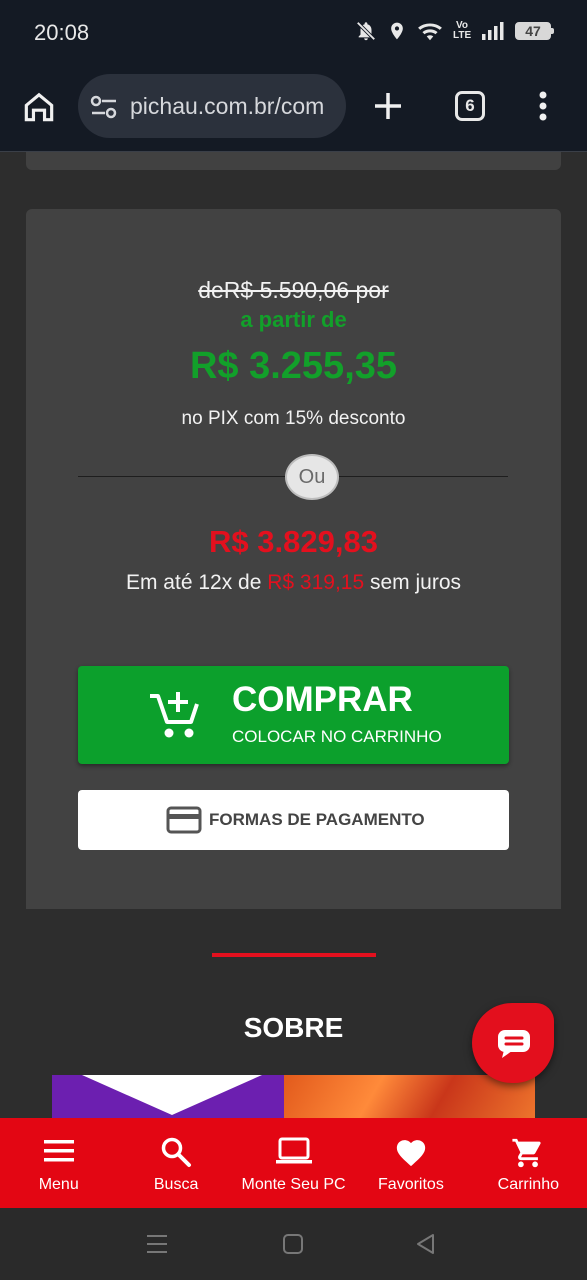  I want to click on search-icon, so click(176, 1152).